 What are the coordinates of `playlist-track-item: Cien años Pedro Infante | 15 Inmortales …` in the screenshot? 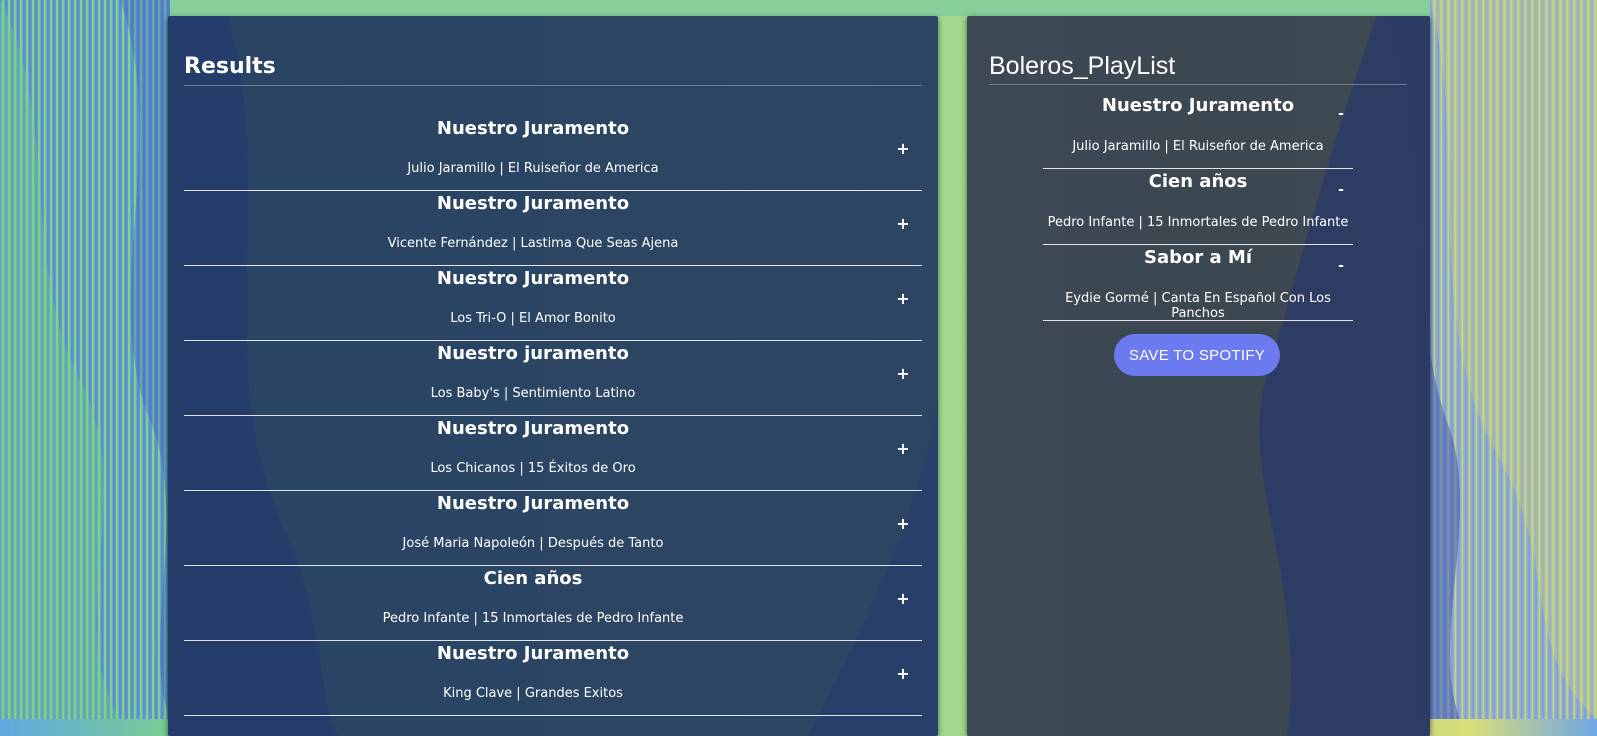 It's located at (1198, 207).